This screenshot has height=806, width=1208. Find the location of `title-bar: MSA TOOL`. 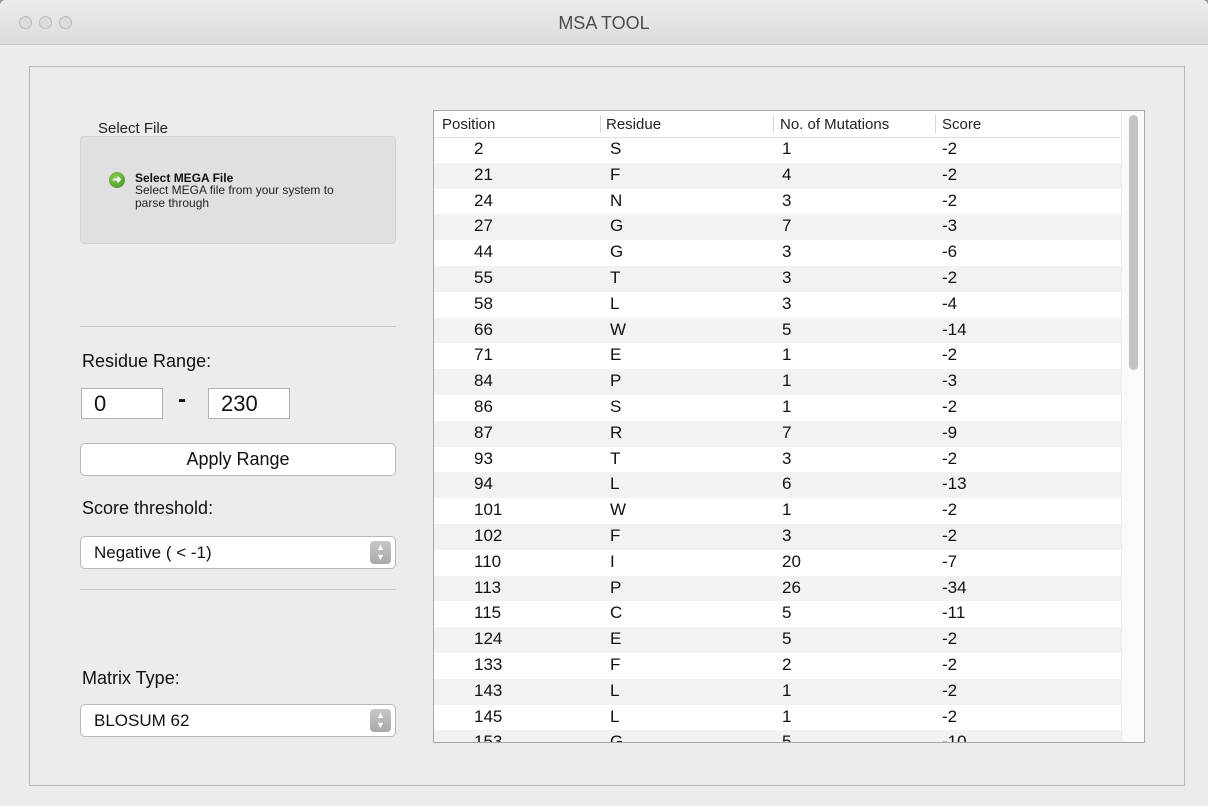

title-bar: MSA TOOL is located at coordinates (604, 22).